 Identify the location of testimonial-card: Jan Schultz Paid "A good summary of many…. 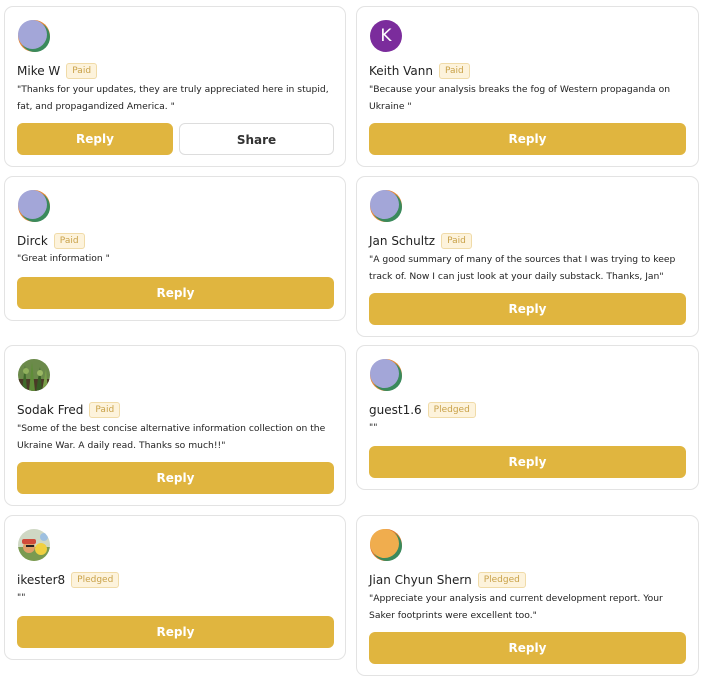
(527, 256).